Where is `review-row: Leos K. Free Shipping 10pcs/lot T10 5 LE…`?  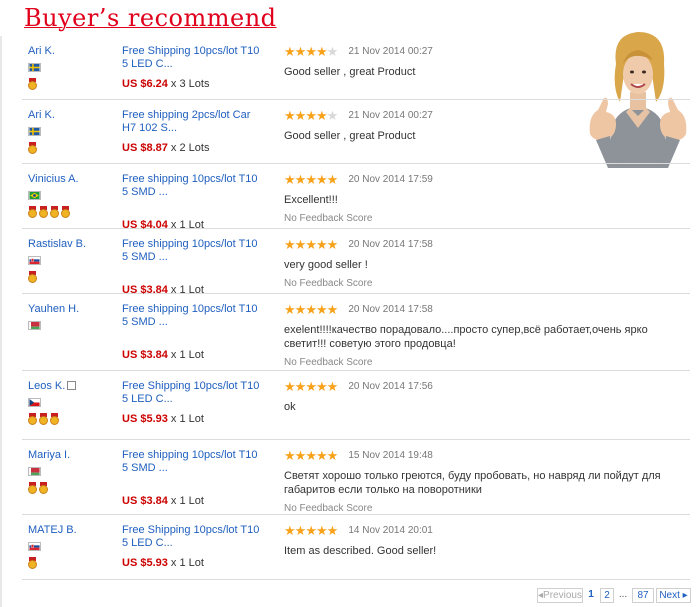
review-row: Leos K. Free Shipping 10pcs/lot T10 5 LE… is located at coordinates (356, 405).